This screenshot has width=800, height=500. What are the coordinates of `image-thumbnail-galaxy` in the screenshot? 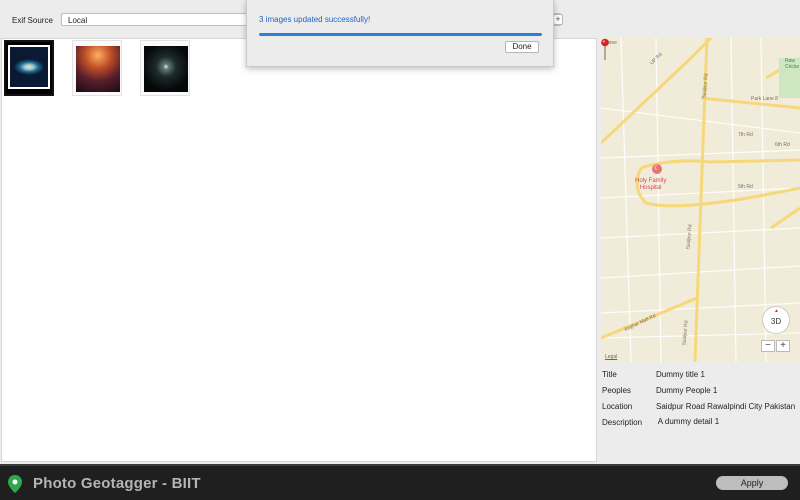 It's located at (29, 68).